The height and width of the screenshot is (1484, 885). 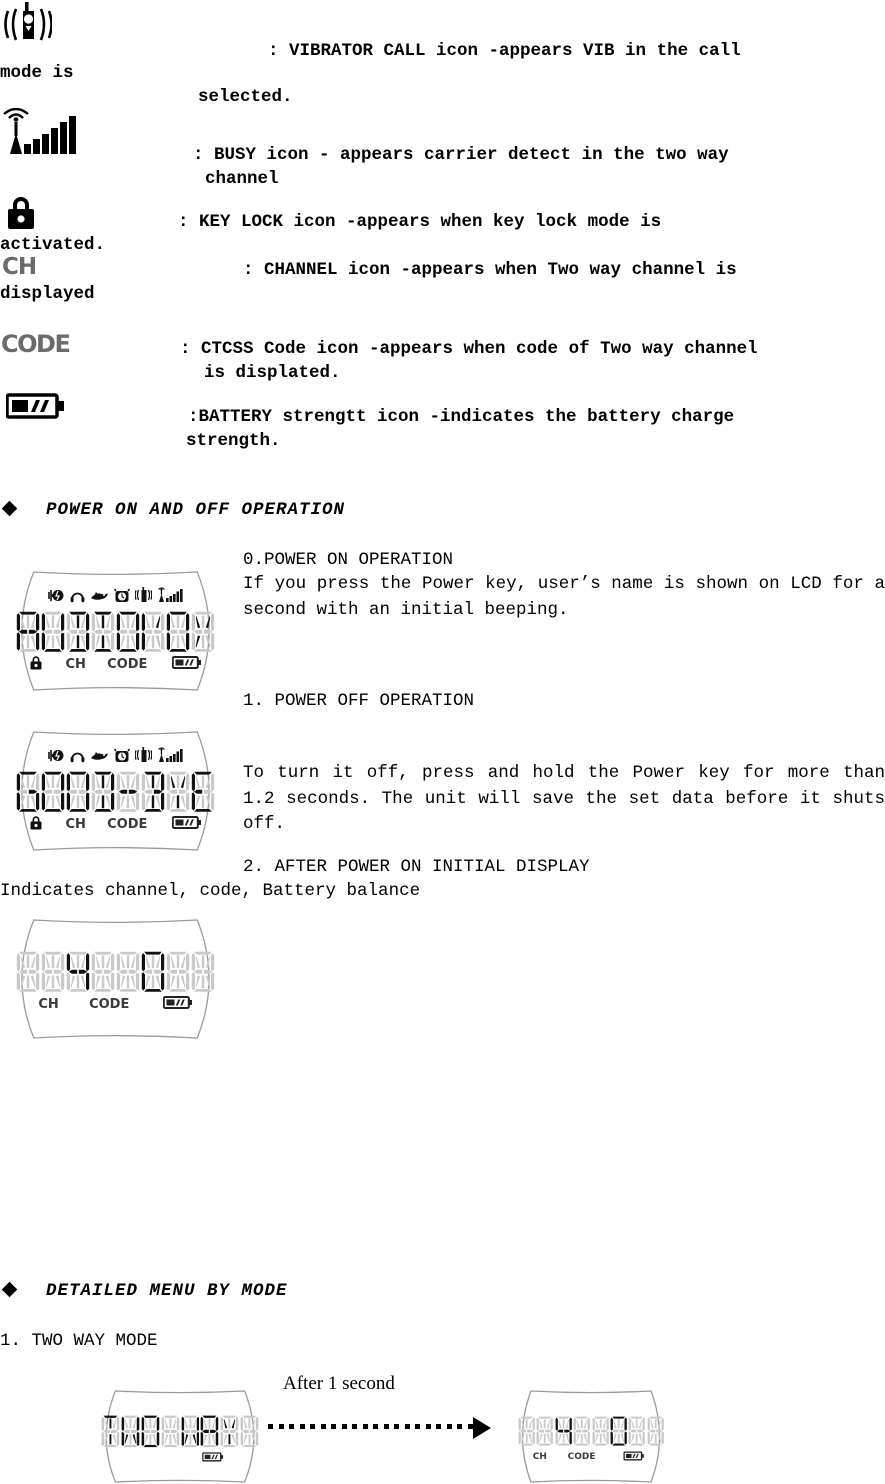 I want to click on transition-arrow-dots, so click(x=370, y=1426).